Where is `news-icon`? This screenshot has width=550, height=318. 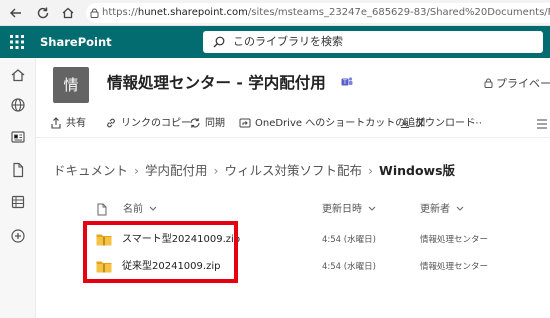
news-icon is located at coordinates (18, 137).